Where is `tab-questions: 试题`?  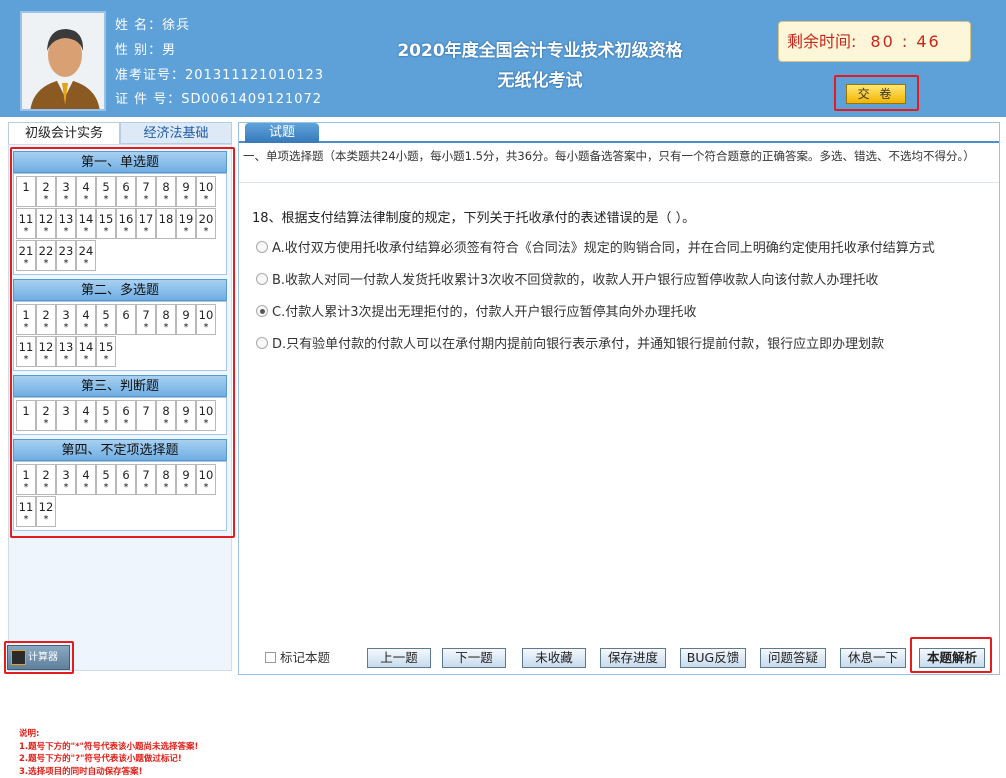
tab-questions: 试题 is located at coordinates (282, 133).